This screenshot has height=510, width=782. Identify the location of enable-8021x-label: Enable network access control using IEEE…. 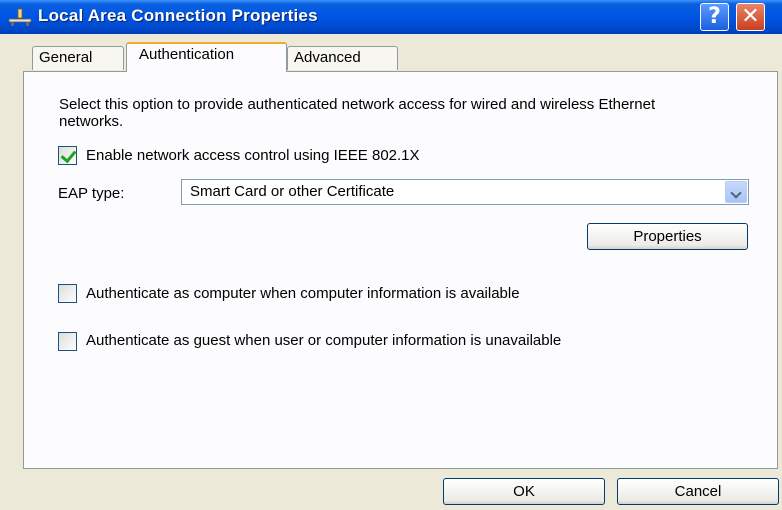
(253, 155).